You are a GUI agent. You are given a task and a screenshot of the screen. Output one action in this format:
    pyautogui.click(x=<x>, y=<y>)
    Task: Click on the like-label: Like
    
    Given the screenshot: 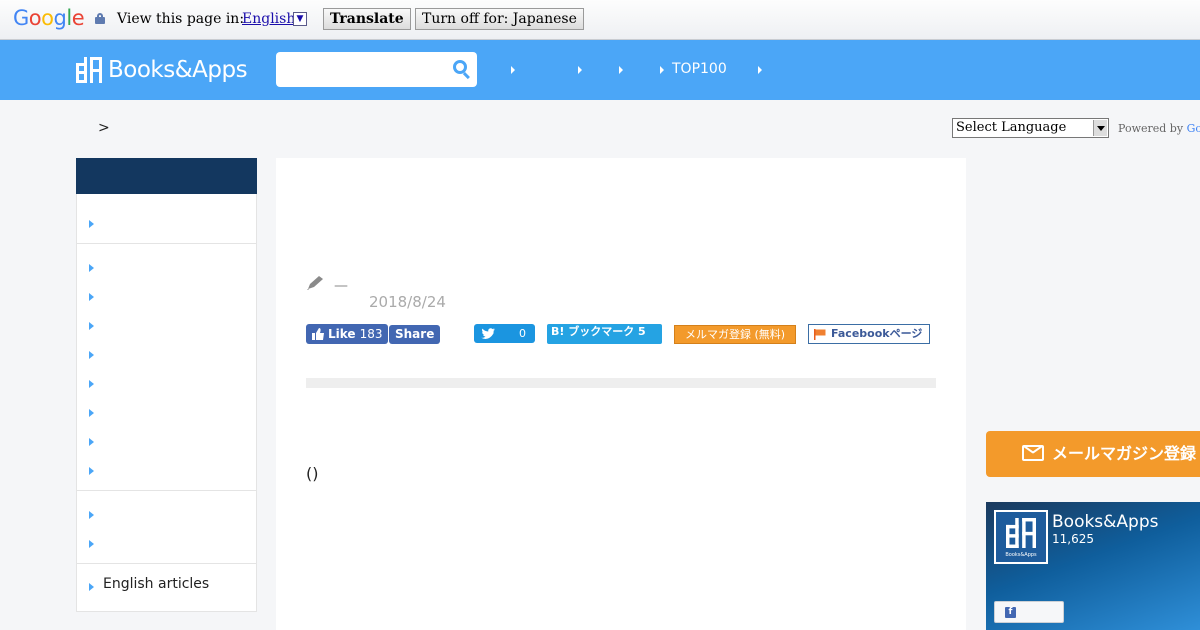 What is the action you would take?
    pyautogui.click(x=342, y=334)
    